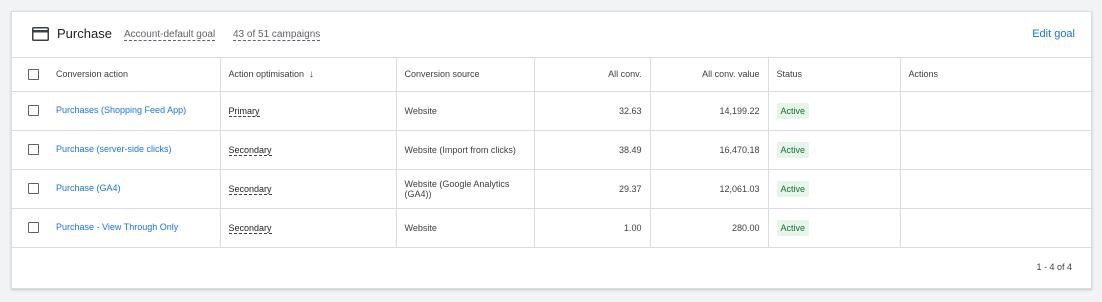 This screenshot has width=1102, height=302. I want to click on column-label: All conv., so click(625, 74).